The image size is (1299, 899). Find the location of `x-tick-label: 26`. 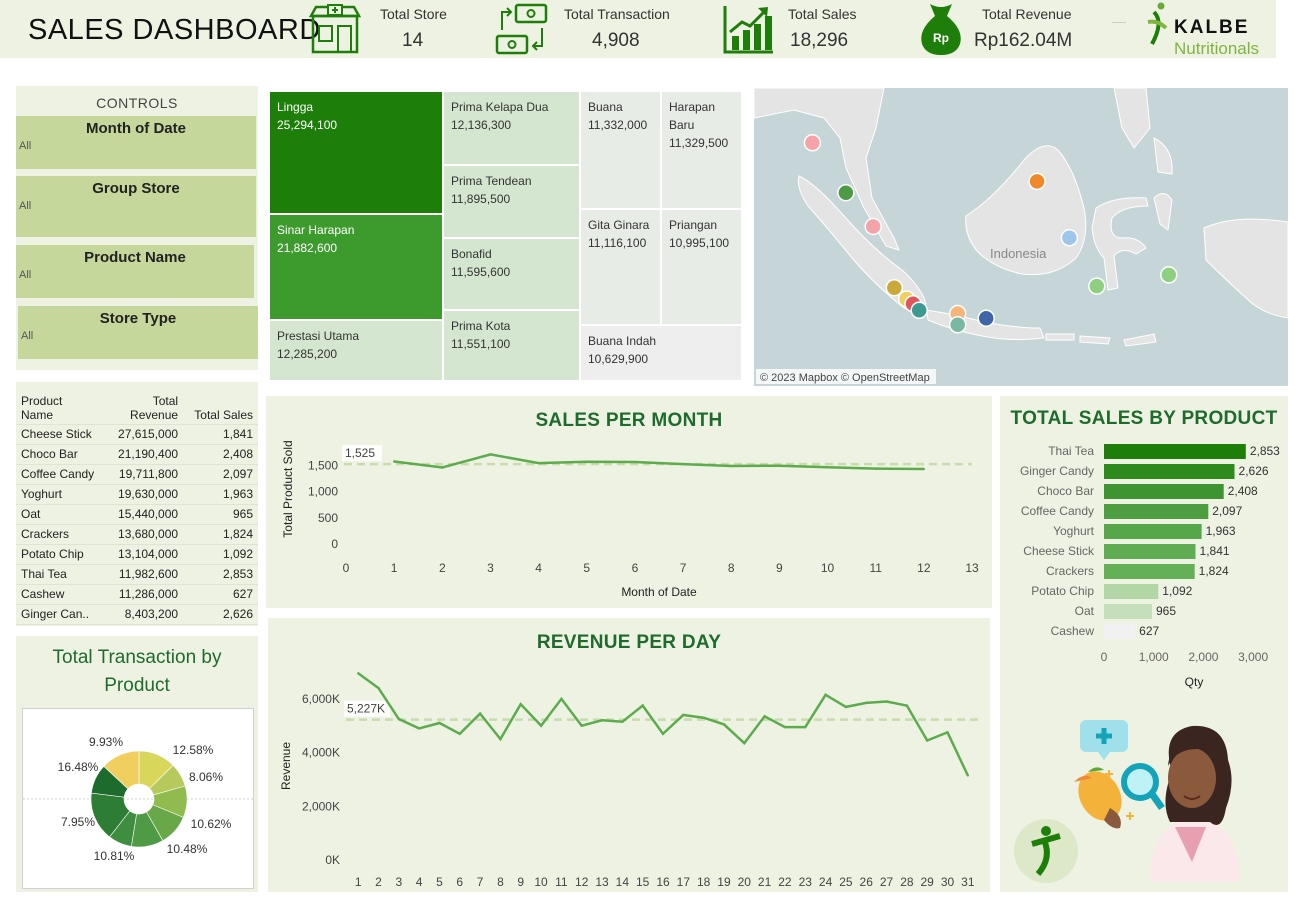

x-tick-label: 26 is located at coordinates (867, 882).